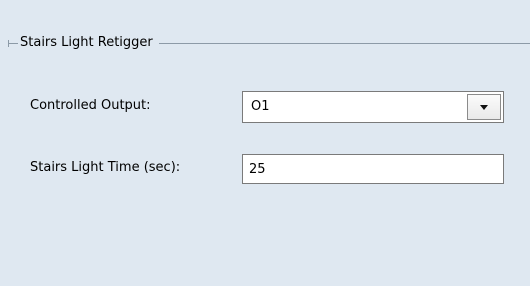  I want to click on chevron-down-icon, so click(484, 107).